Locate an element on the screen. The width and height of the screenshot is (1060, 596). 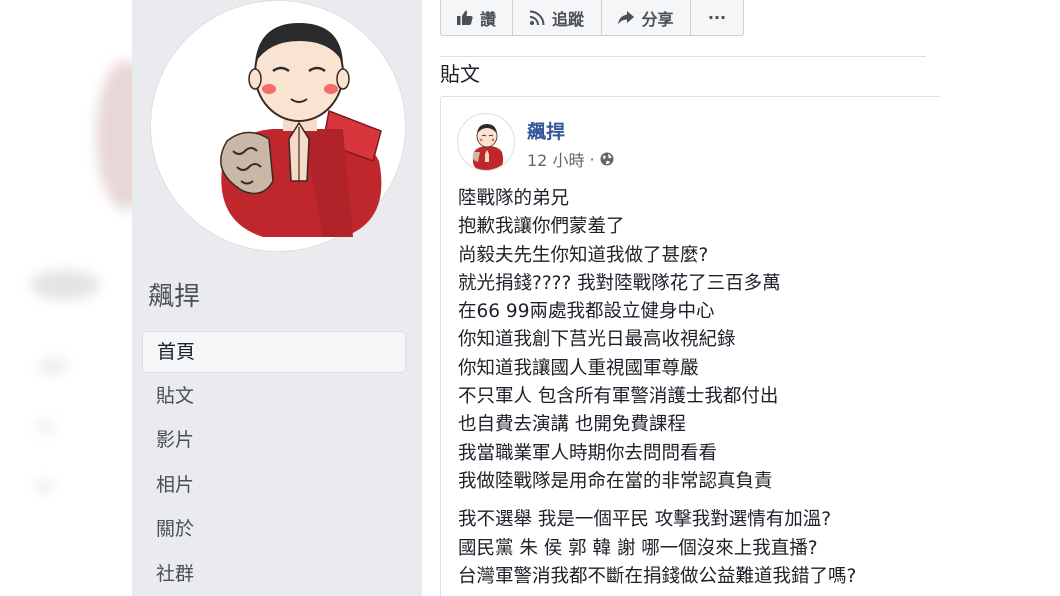
post-line: 我做陸戰隊是用命在當的非常認真負責 is located at coordinates (615, 481).